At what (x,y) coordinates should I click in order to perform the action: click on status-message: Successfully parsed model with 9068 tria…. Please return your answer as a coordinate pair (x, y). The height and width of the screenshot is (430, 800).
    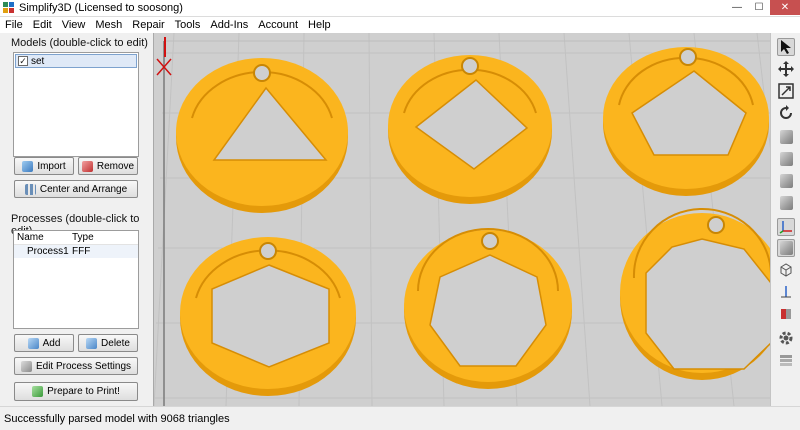
    Looking at the image, I should click on (117, 418).